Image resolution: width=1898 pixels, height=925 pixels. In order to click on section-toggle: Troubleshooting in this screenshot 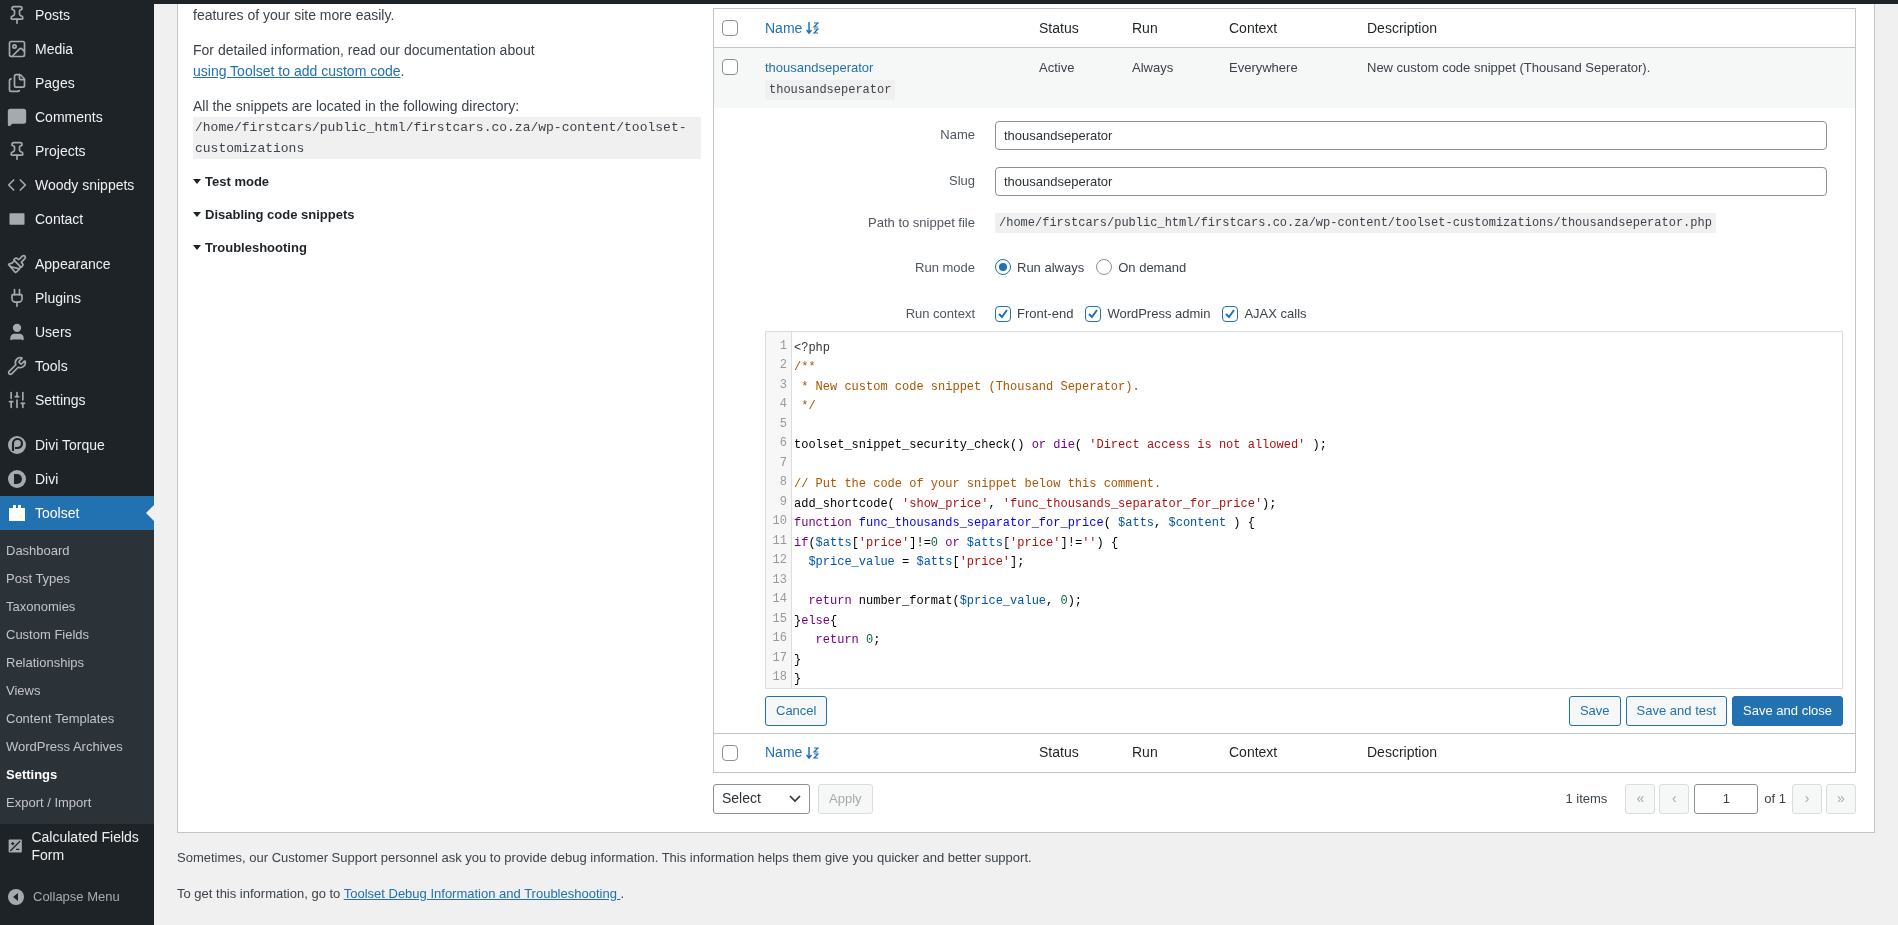, I will do `click(447, 247)`.